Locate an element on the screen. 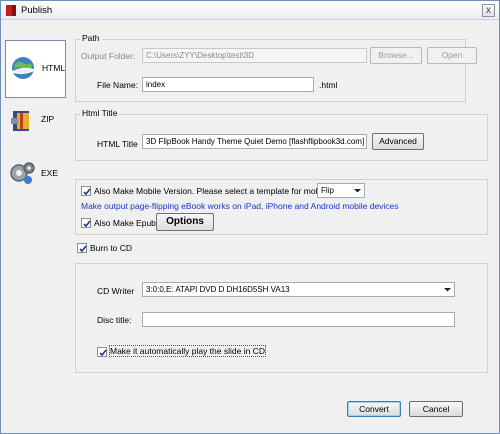  cd-writer-select: 3:0:0,E: ATAPI DVD D DH16D5SH VA13 is located at coordinates (298, 289).